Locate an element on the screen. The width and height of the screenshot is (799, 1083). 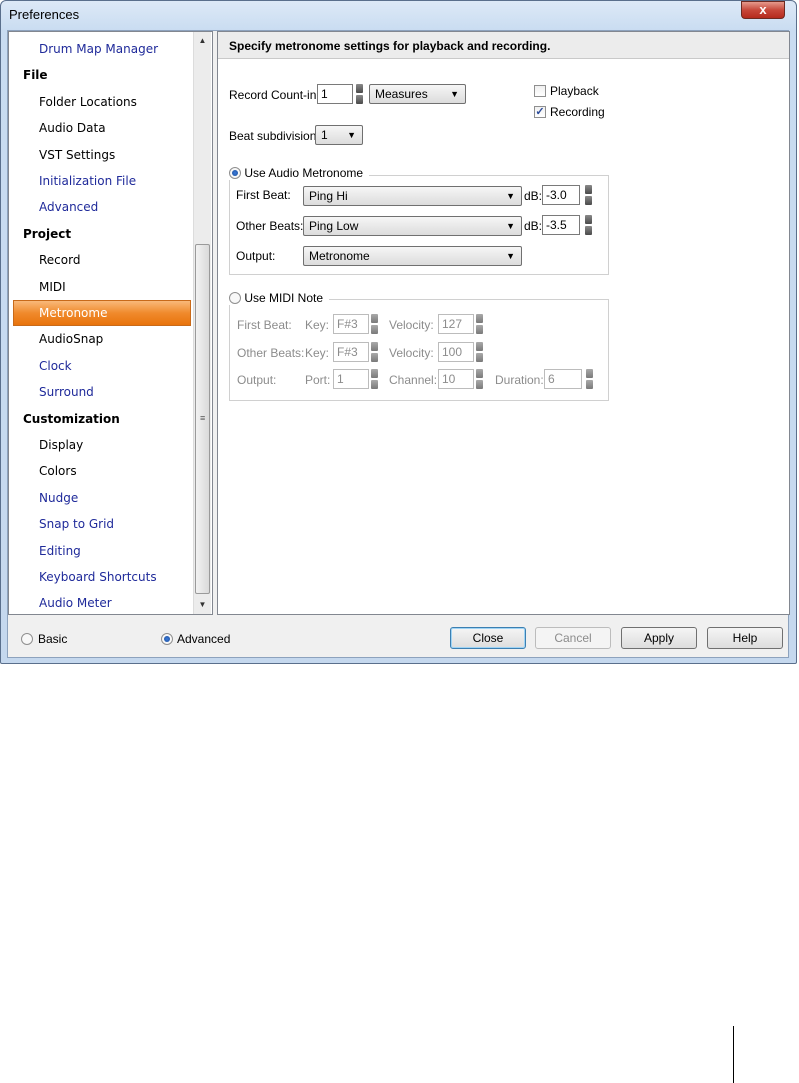
check-icon: ✓ is located at coordinates (540, 112).